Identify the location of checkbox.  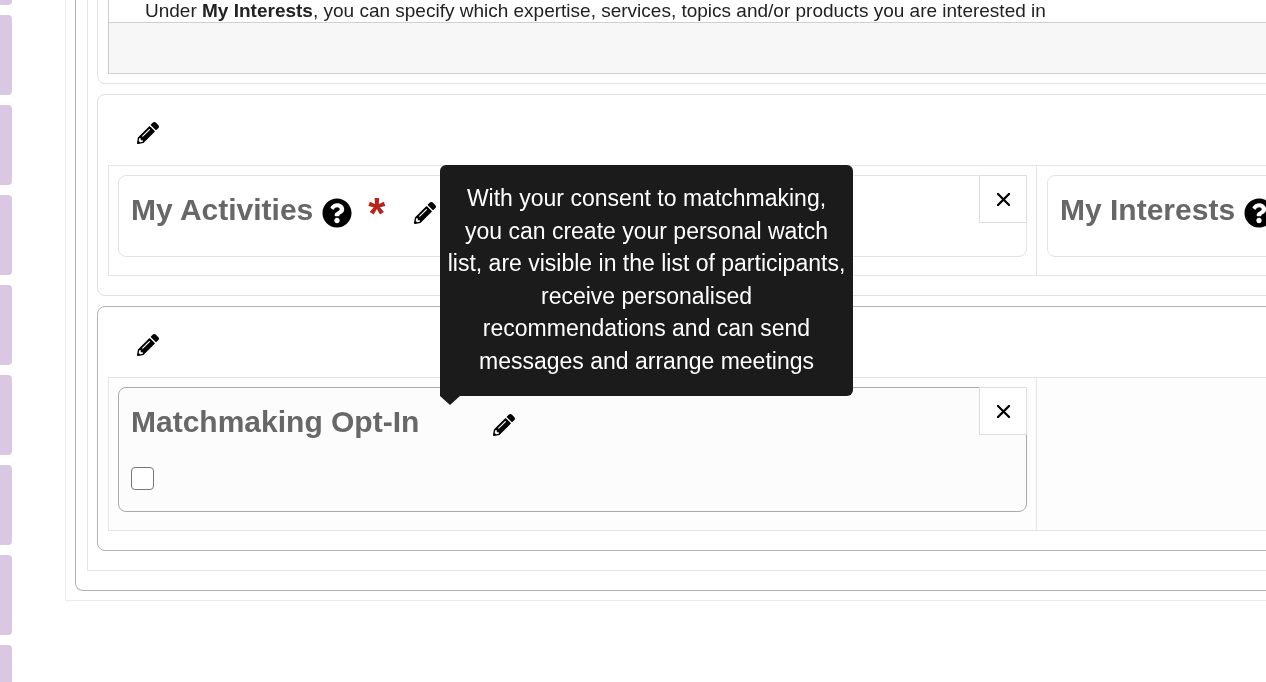
(142, 478).